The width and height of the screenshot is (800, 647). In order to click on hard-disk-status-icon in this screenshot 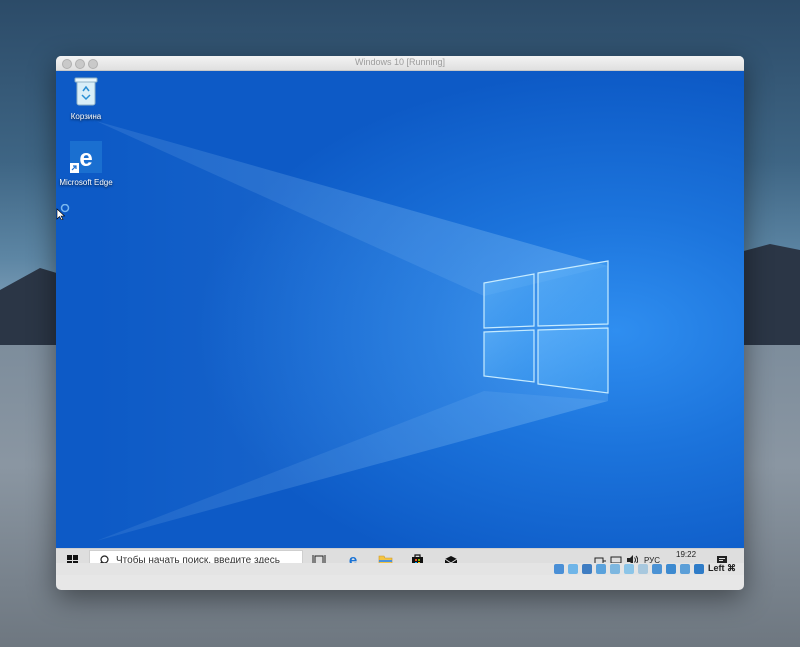, I will do `click(559, 569)`.